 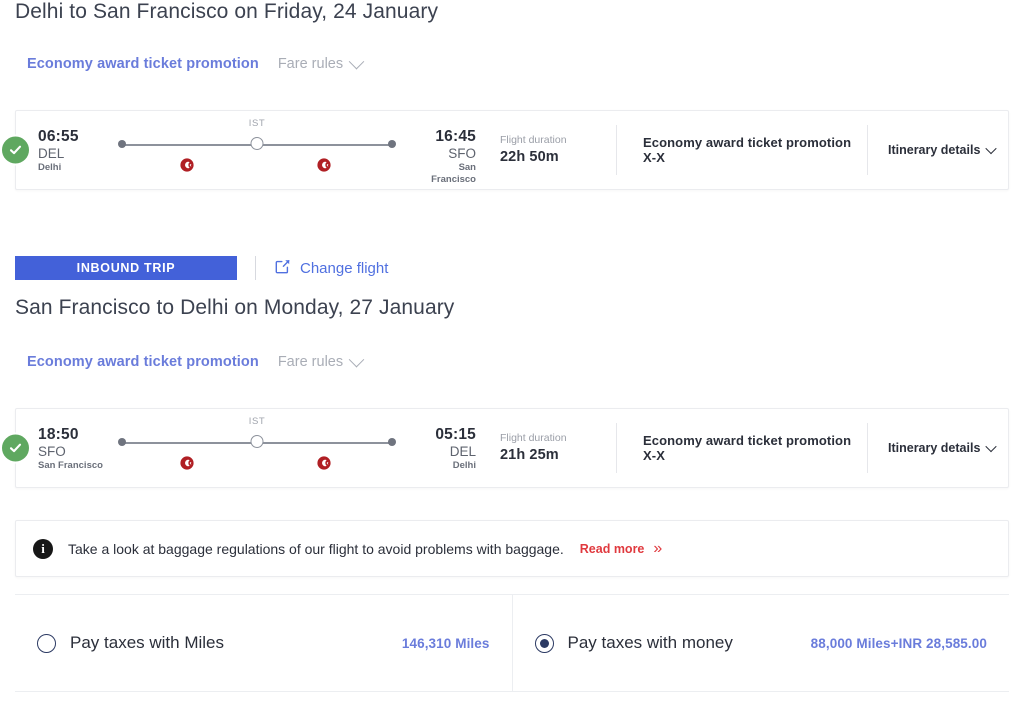 I want to click on pay-with-money-label: Pay taxes with money, so click(x=650, y=642).